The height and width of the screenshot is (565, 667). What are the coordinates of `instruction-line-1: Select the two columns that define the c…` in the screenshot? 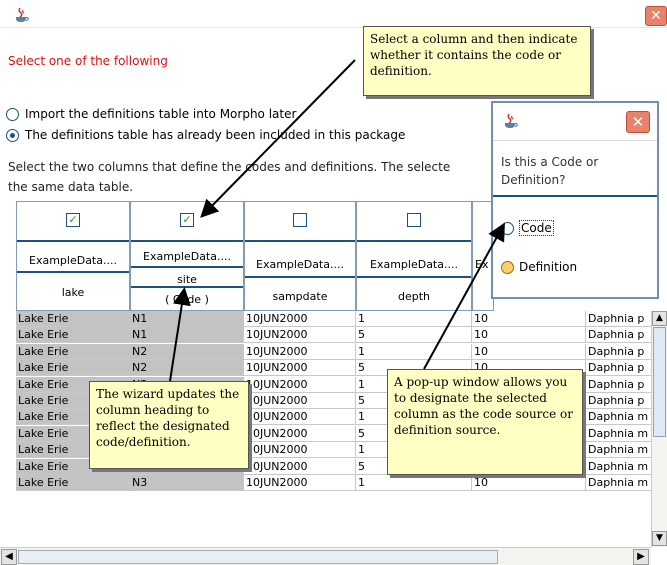 It's located at (229, 167).